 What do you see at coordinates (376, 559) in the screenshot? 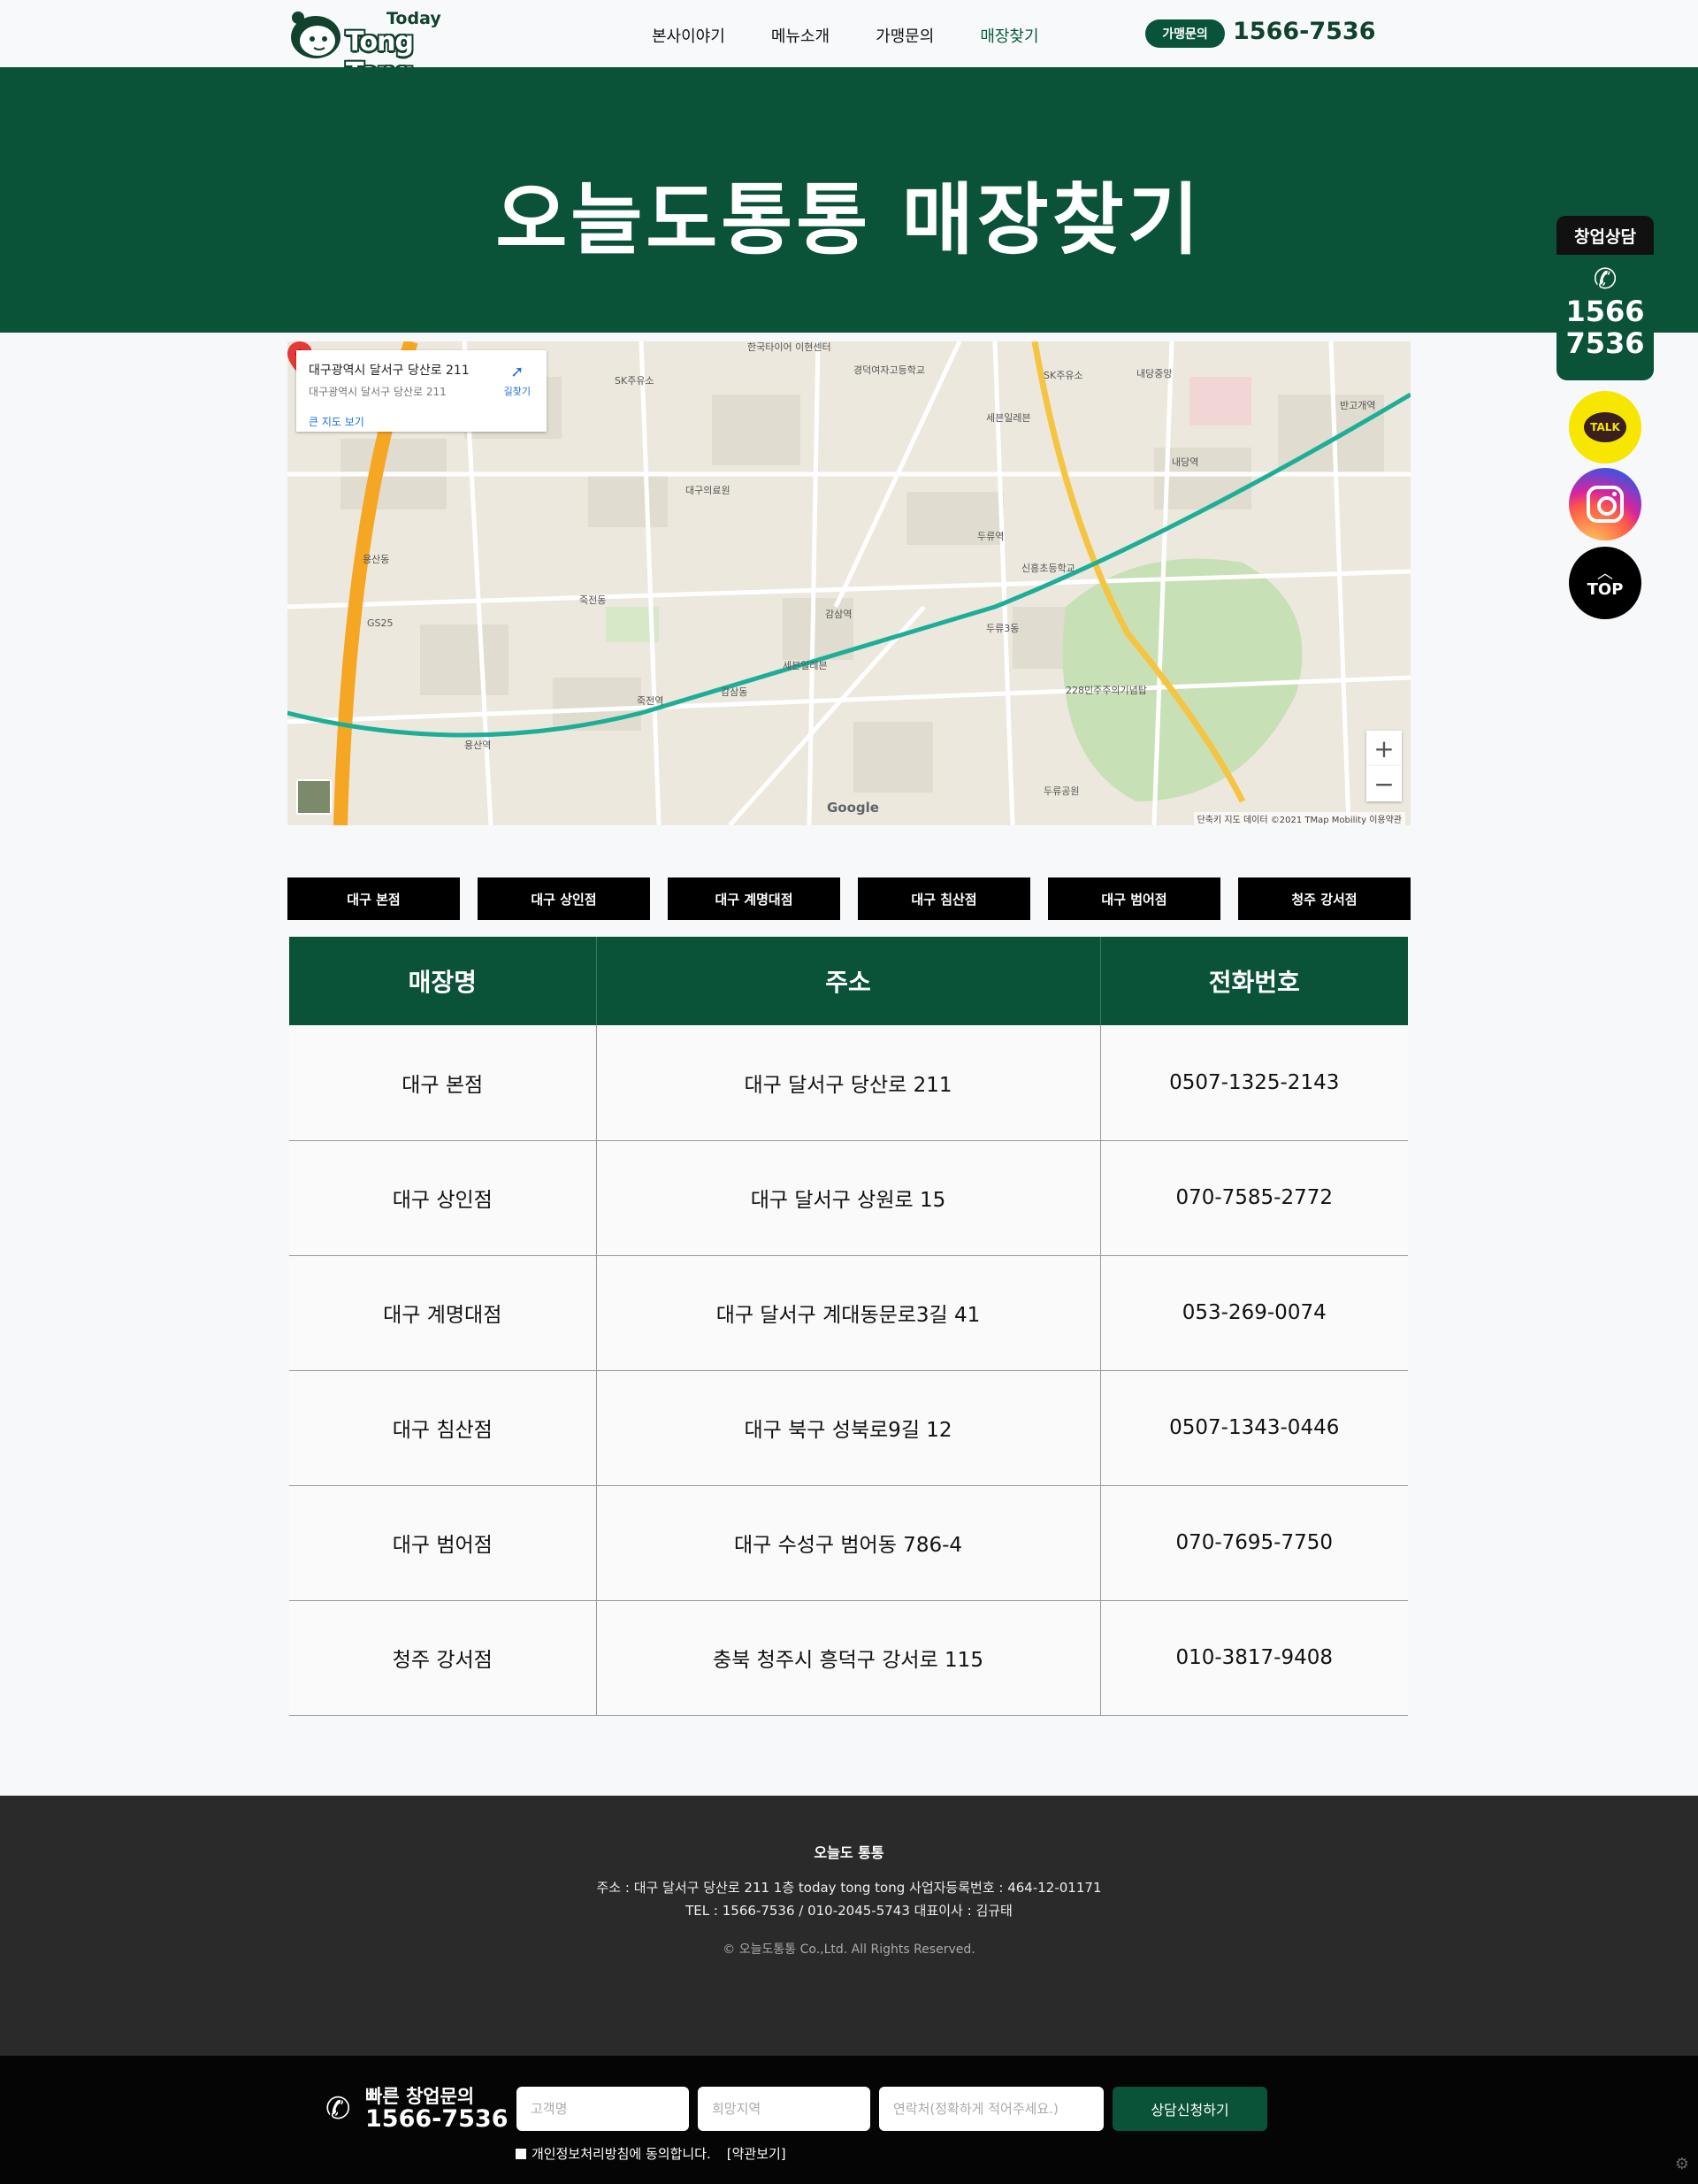
I see `map-label: 용산동` at bounding box center [376, 559].